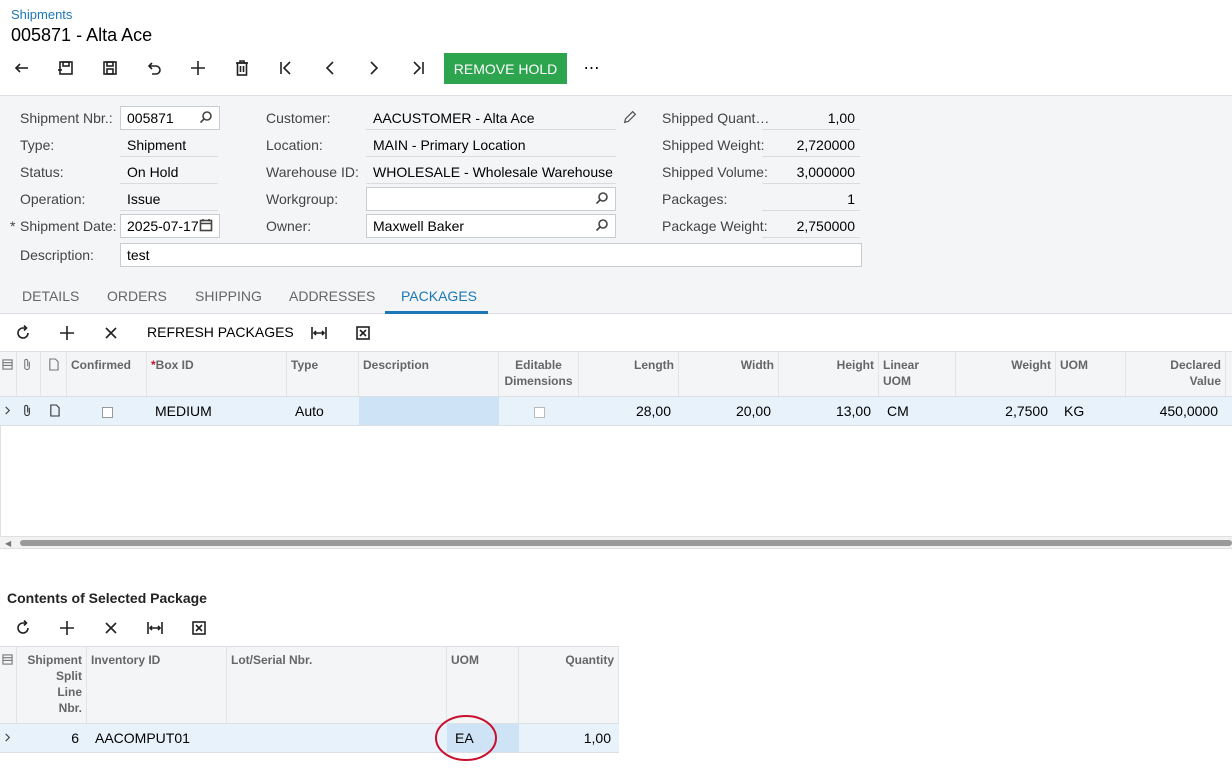 The image size is (1232, 778). I want to click on height-cell: 13,00, so click(829, 411).